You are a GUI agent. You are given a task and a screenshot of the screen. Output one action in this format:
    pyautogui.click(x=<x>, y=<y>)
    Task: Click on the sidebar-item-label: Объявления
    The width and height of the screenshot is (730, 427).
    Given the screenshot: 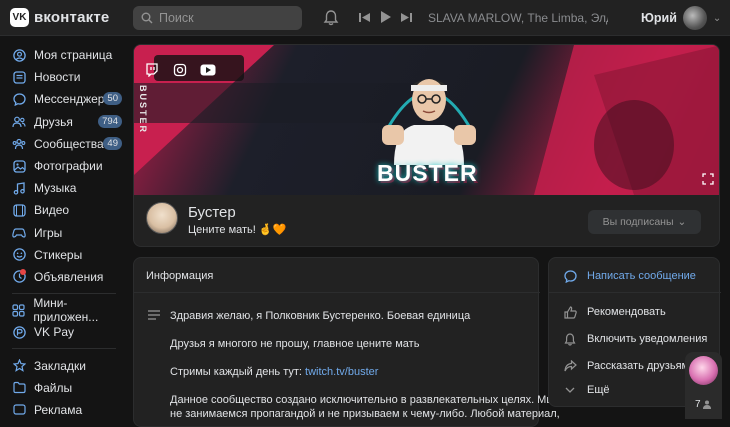 What is the action you would take?
    pyautogui.click(x=69, y=276)
    